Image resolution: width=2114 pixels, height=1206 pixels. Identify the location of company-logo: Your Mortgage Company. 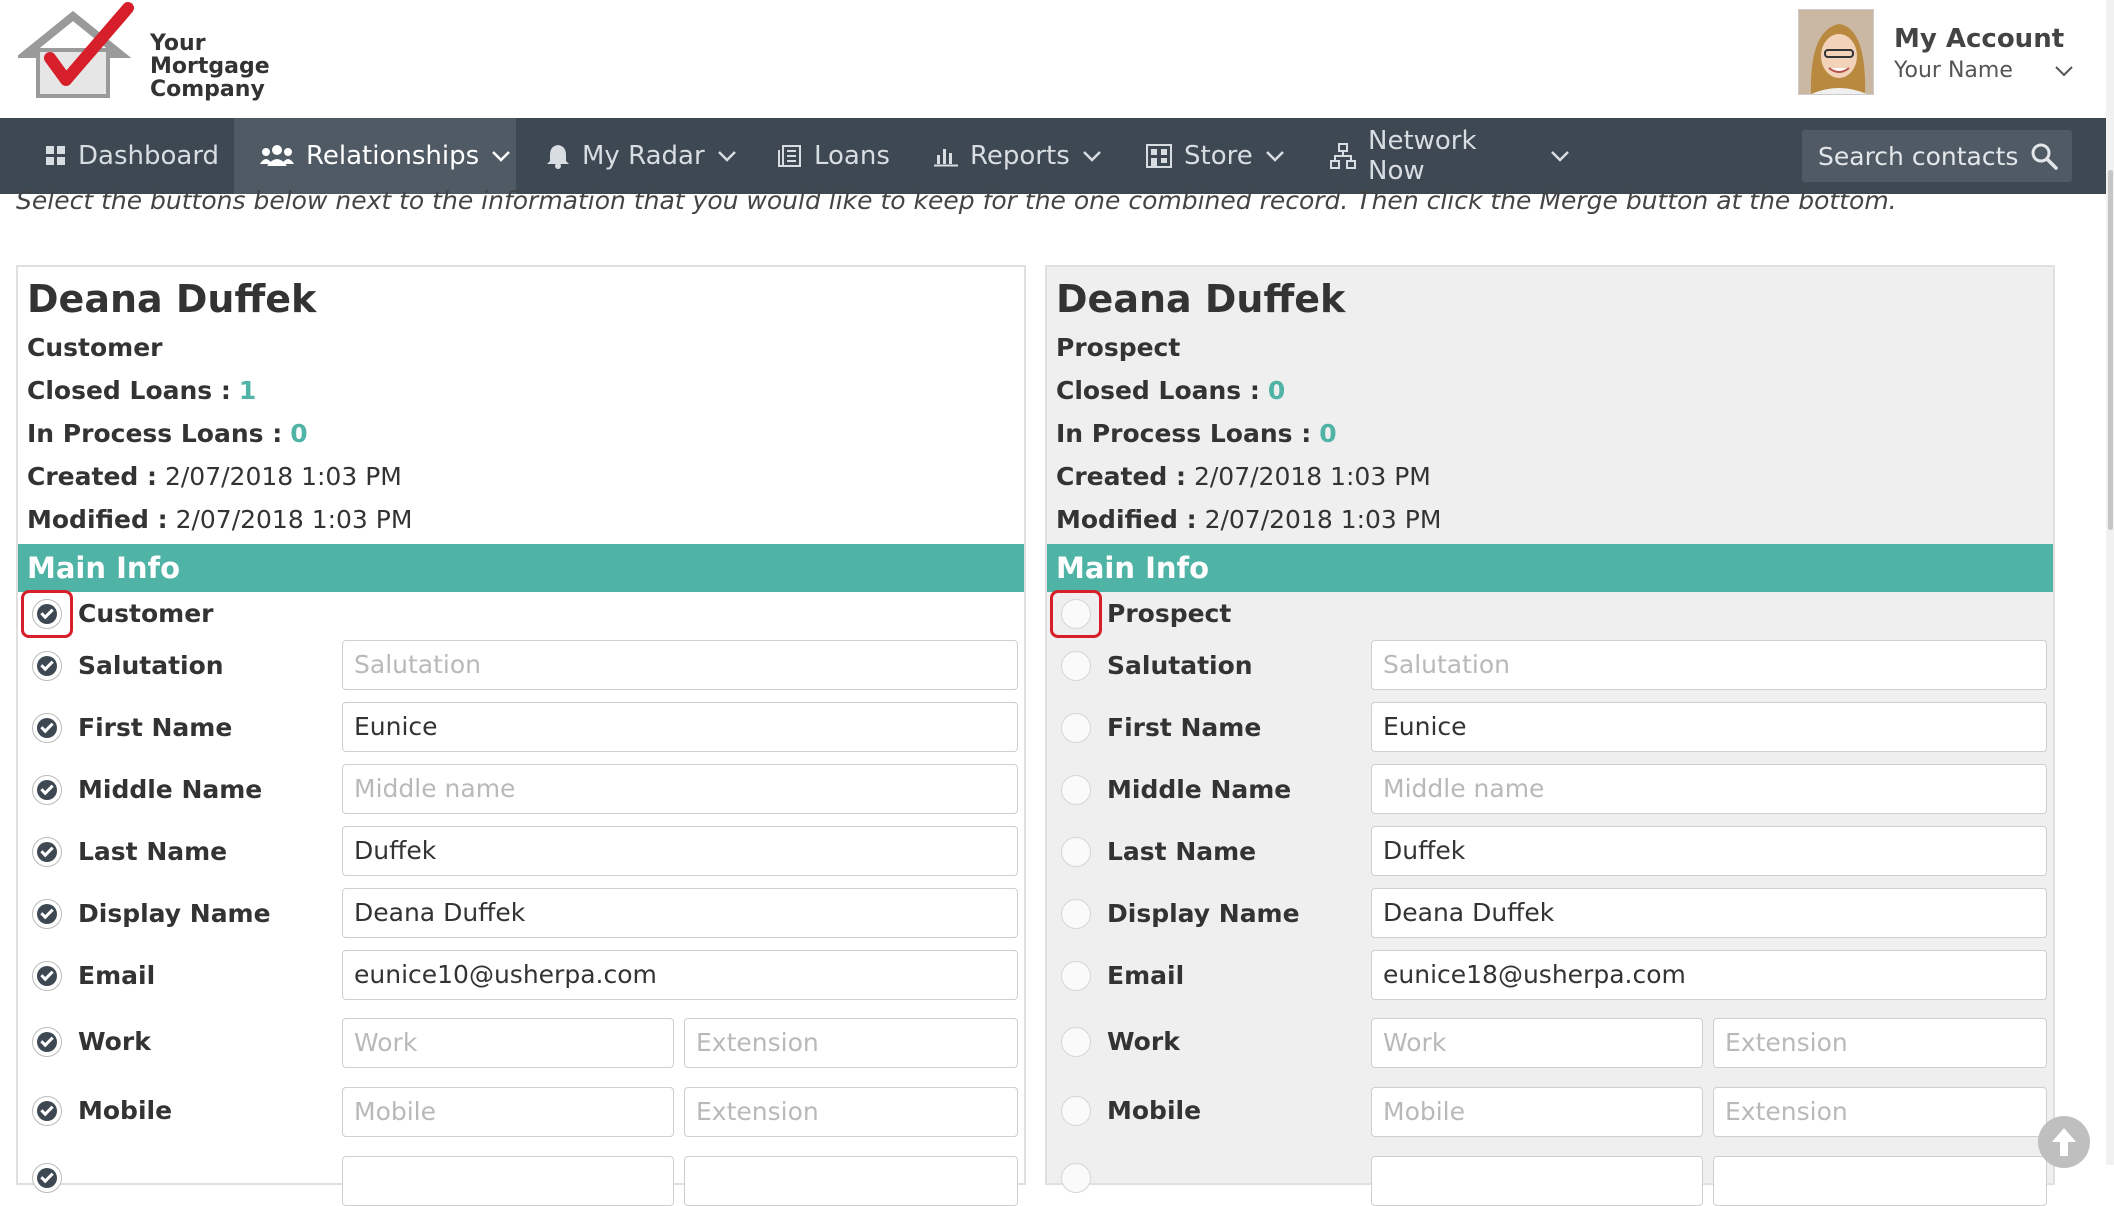
(142, 54).